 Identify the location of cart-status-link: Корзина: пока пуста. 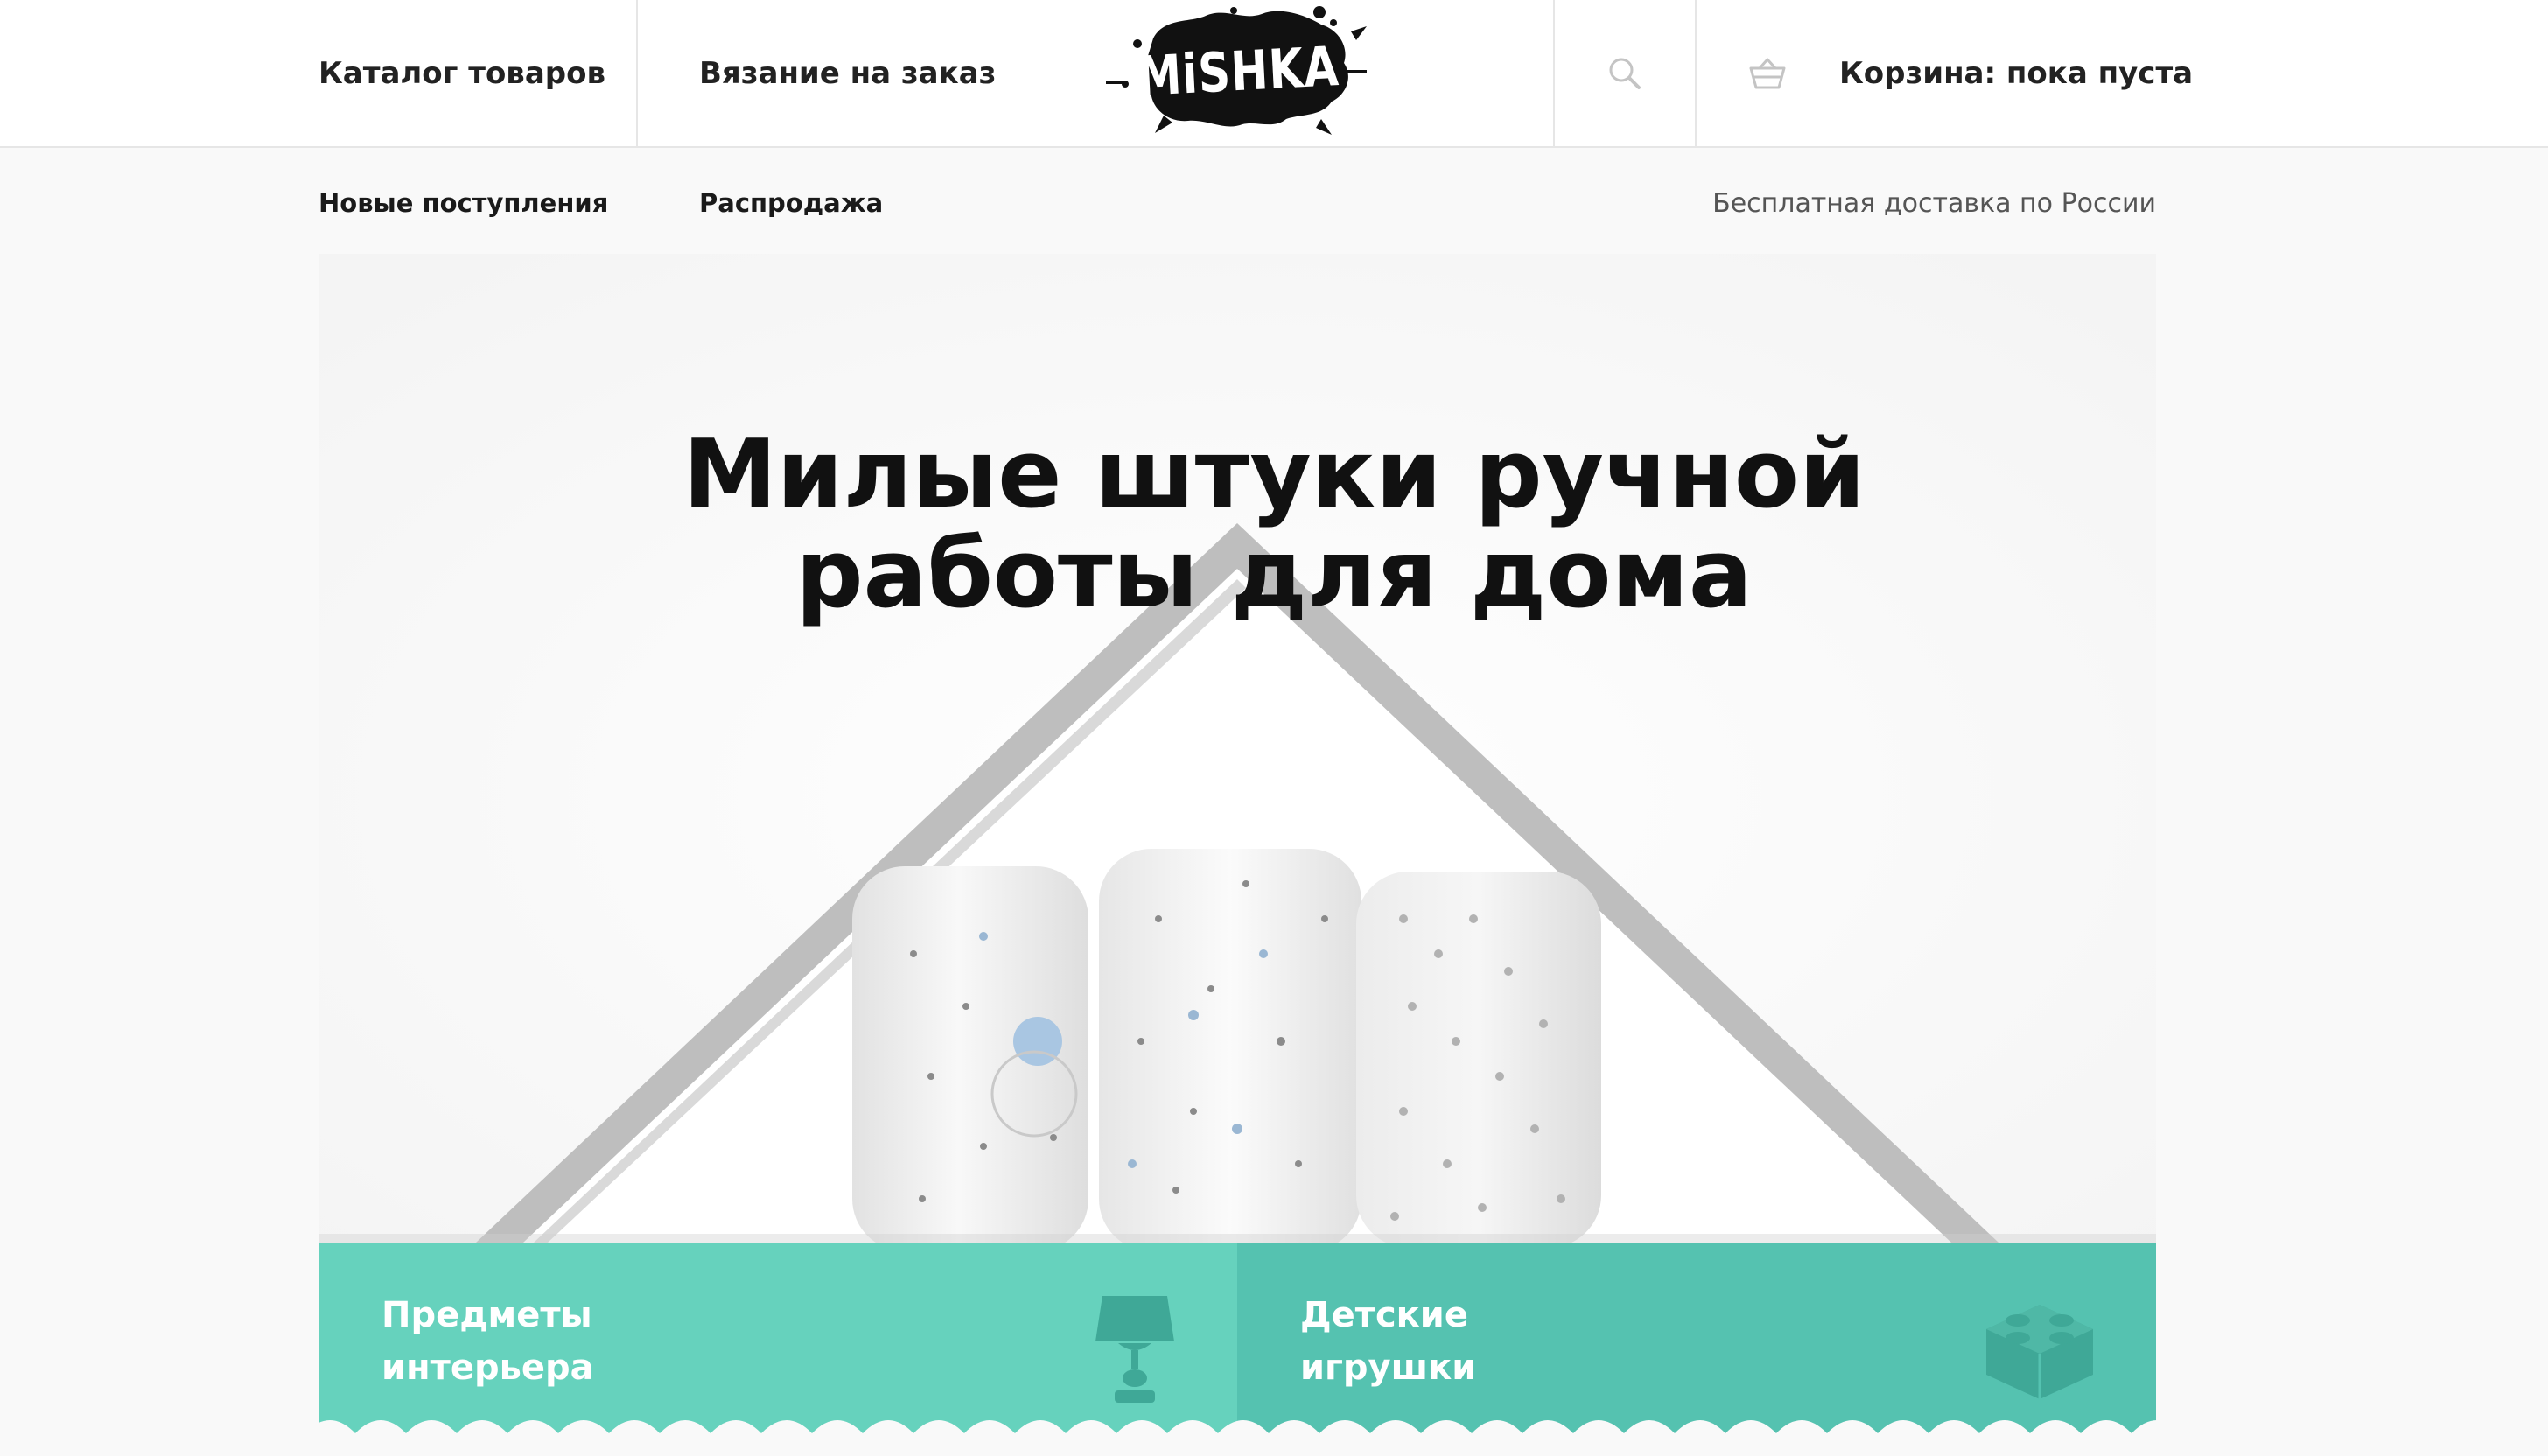
(2016, 73).